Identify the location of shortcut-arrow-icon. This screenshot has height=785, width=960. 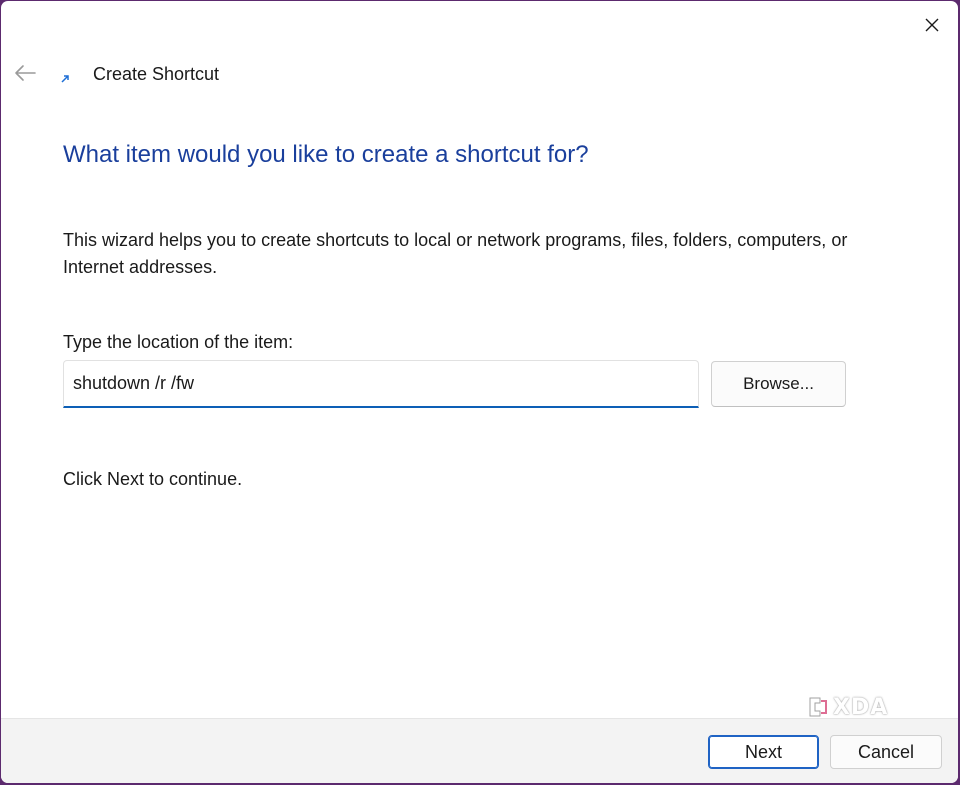
(65, 79).